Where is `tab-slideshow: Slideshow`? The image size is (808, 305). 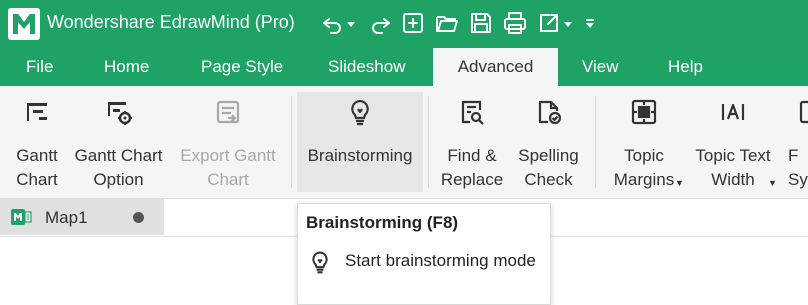 tab-slideshow: Slideshow is located at coordinates (367, 67).